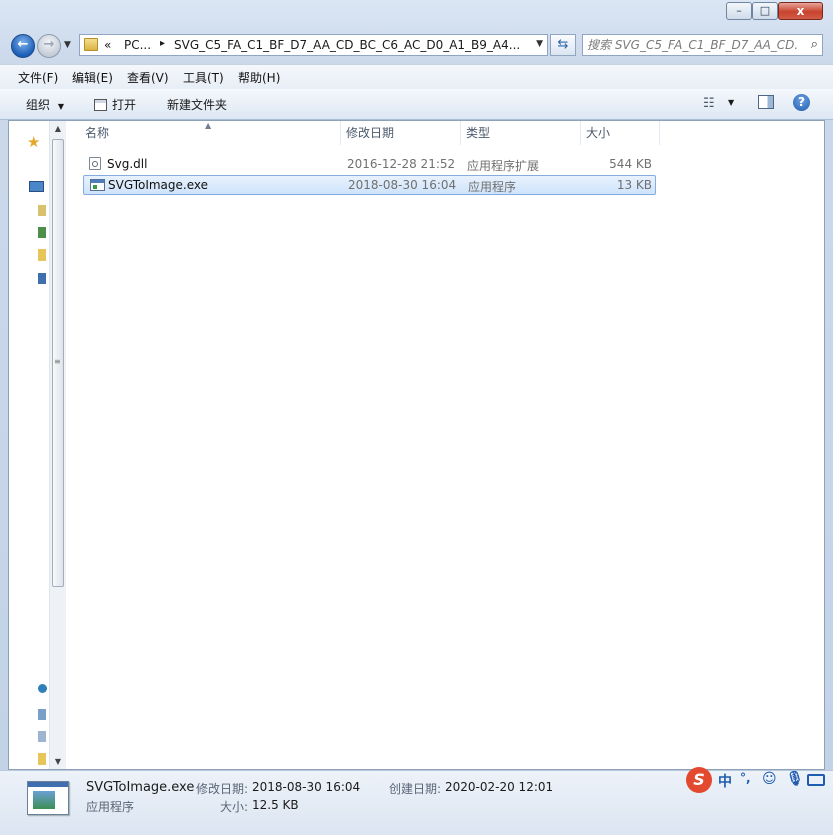 The width and height of the screenshot is (833, 835). Describe the element at coordinates (42, 232) in the screenshot. I see `homegroup-icon` at that location.